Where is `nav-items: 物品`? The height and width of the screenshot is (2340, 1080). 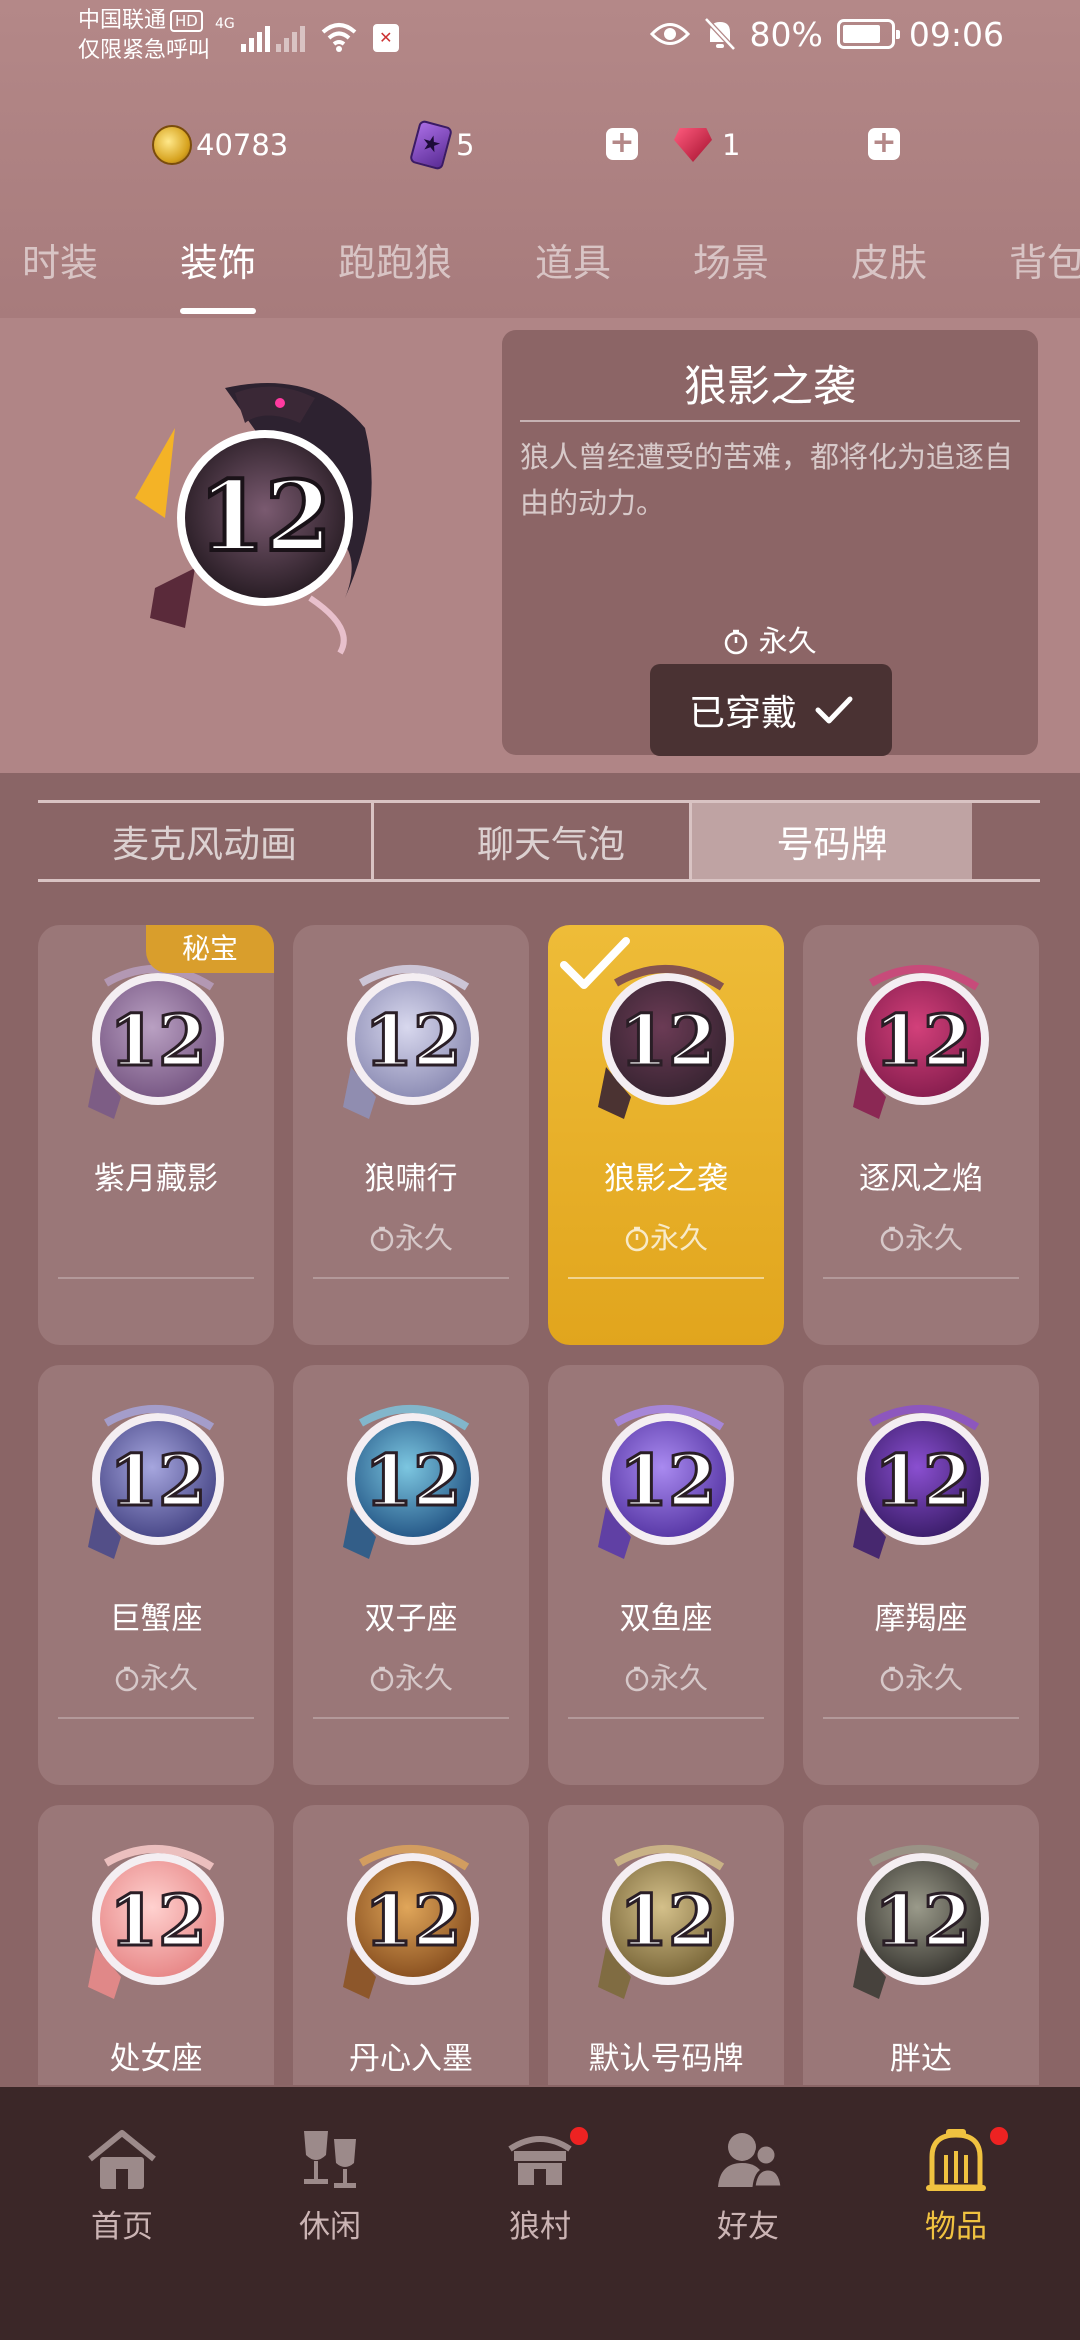 nav-items: 物品 is located at coordinates (956, 2190).